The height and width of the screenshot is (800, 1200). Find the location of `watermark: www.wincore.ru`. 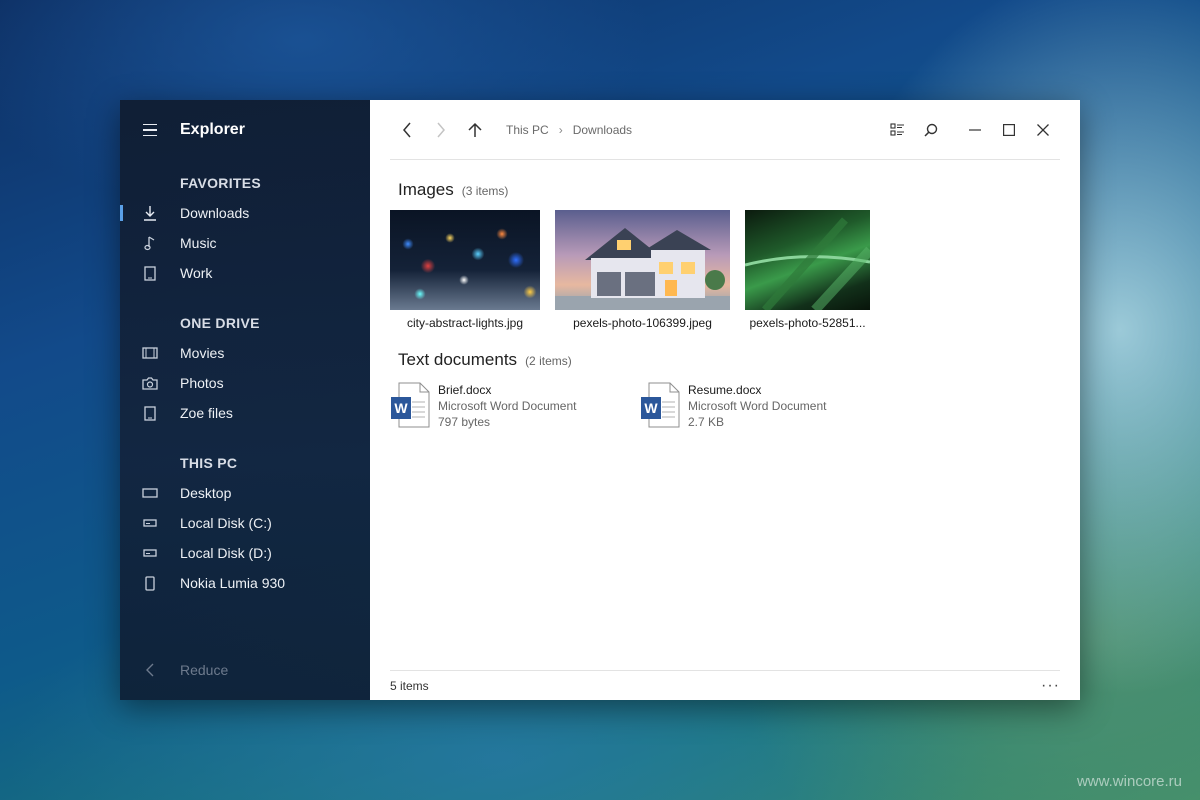

watermark: www.wincore.ru is located at coordinates (1129, 781).